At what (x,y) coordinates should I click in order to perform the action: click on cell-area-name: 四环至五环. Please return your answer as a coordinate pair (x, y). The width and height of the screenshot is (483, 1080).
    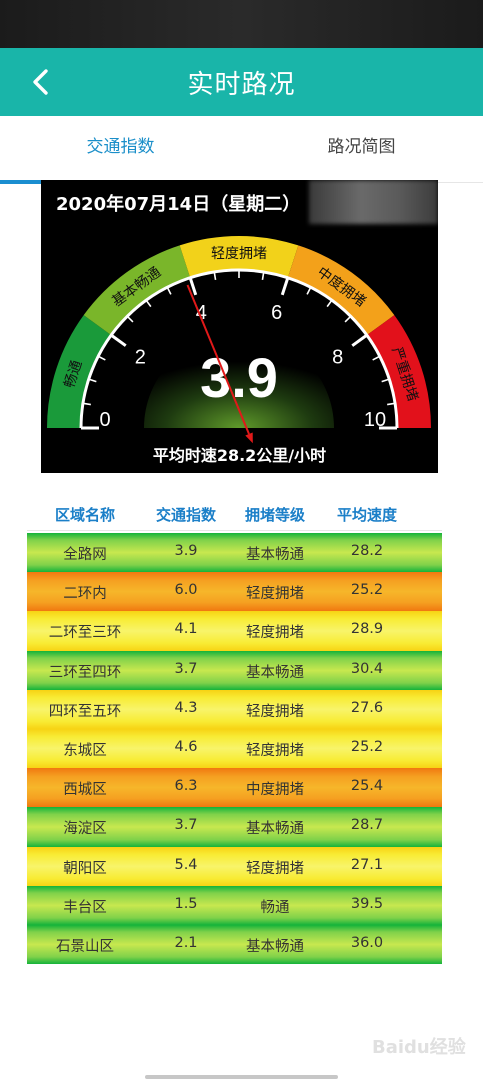
    Looking at the image, I should click on (85, 711).